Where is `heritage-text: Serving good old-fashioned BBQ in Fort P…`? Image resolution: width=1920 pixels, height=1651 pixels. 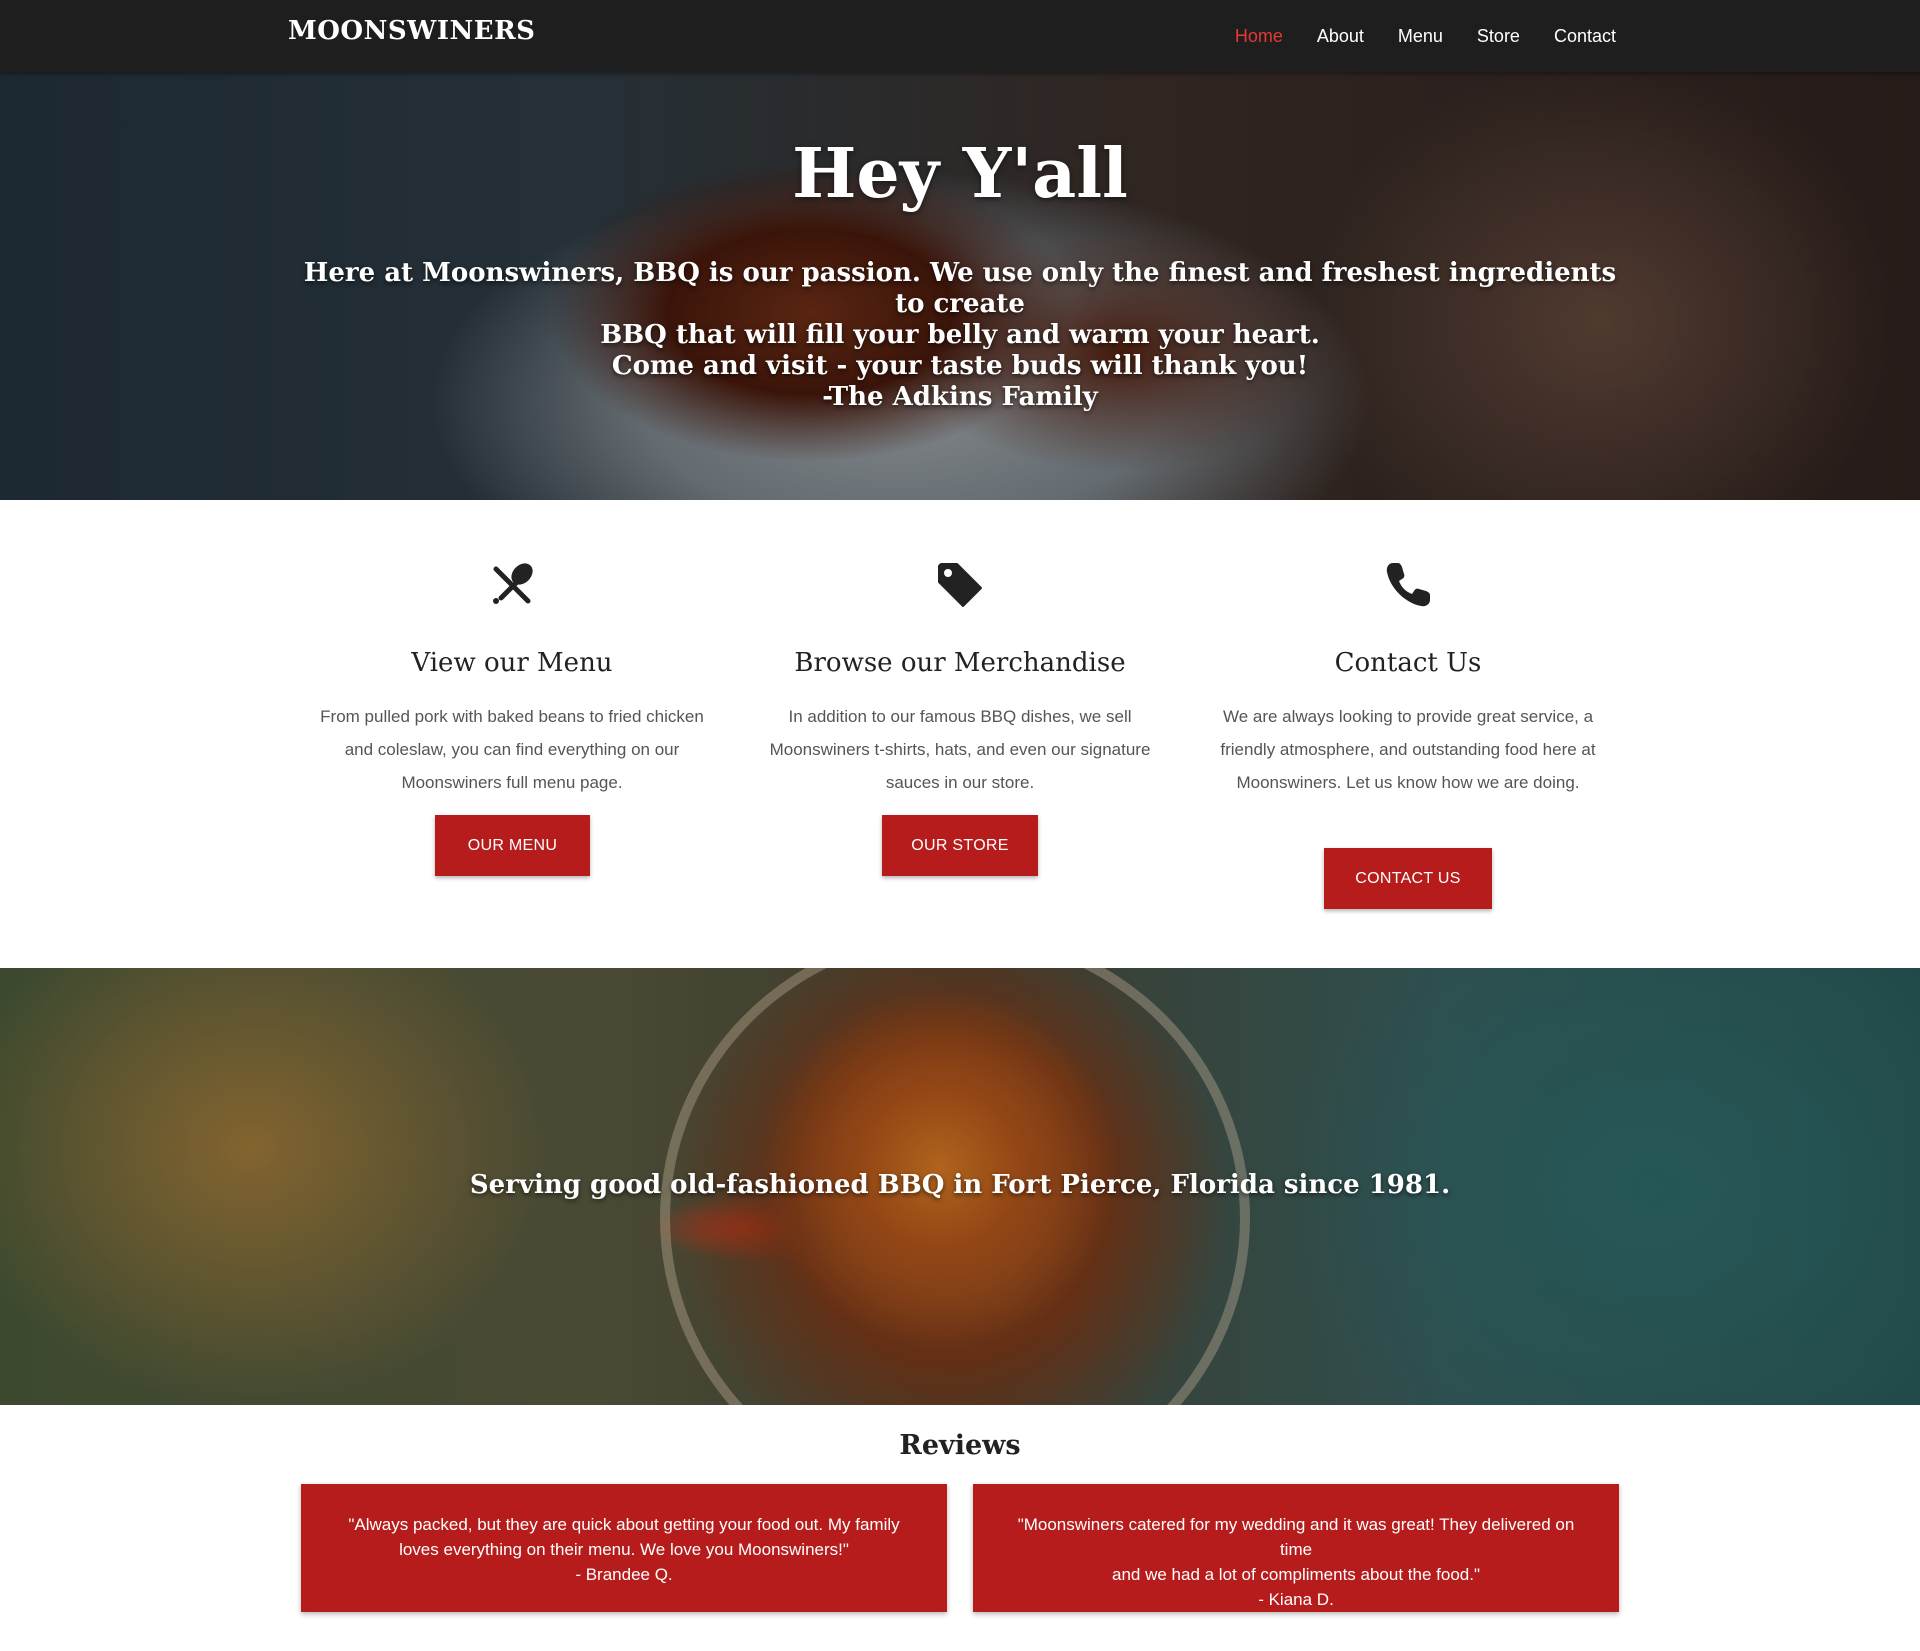
heritage-text: Serving good old-fashioned BBQ in Fort P… is located at coordinates (960, 1185).